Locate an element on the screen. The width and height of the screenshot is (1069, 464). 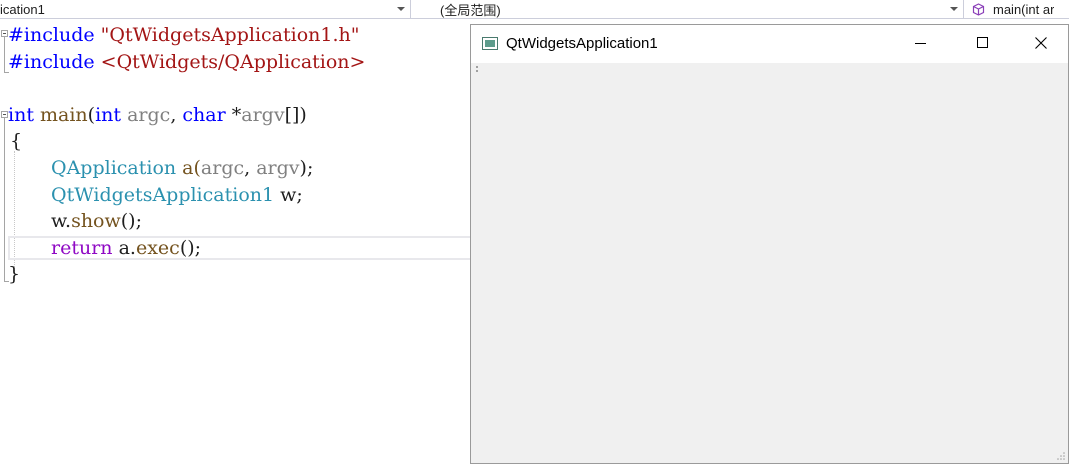
variable: w; is located at coordinates (288, 195).